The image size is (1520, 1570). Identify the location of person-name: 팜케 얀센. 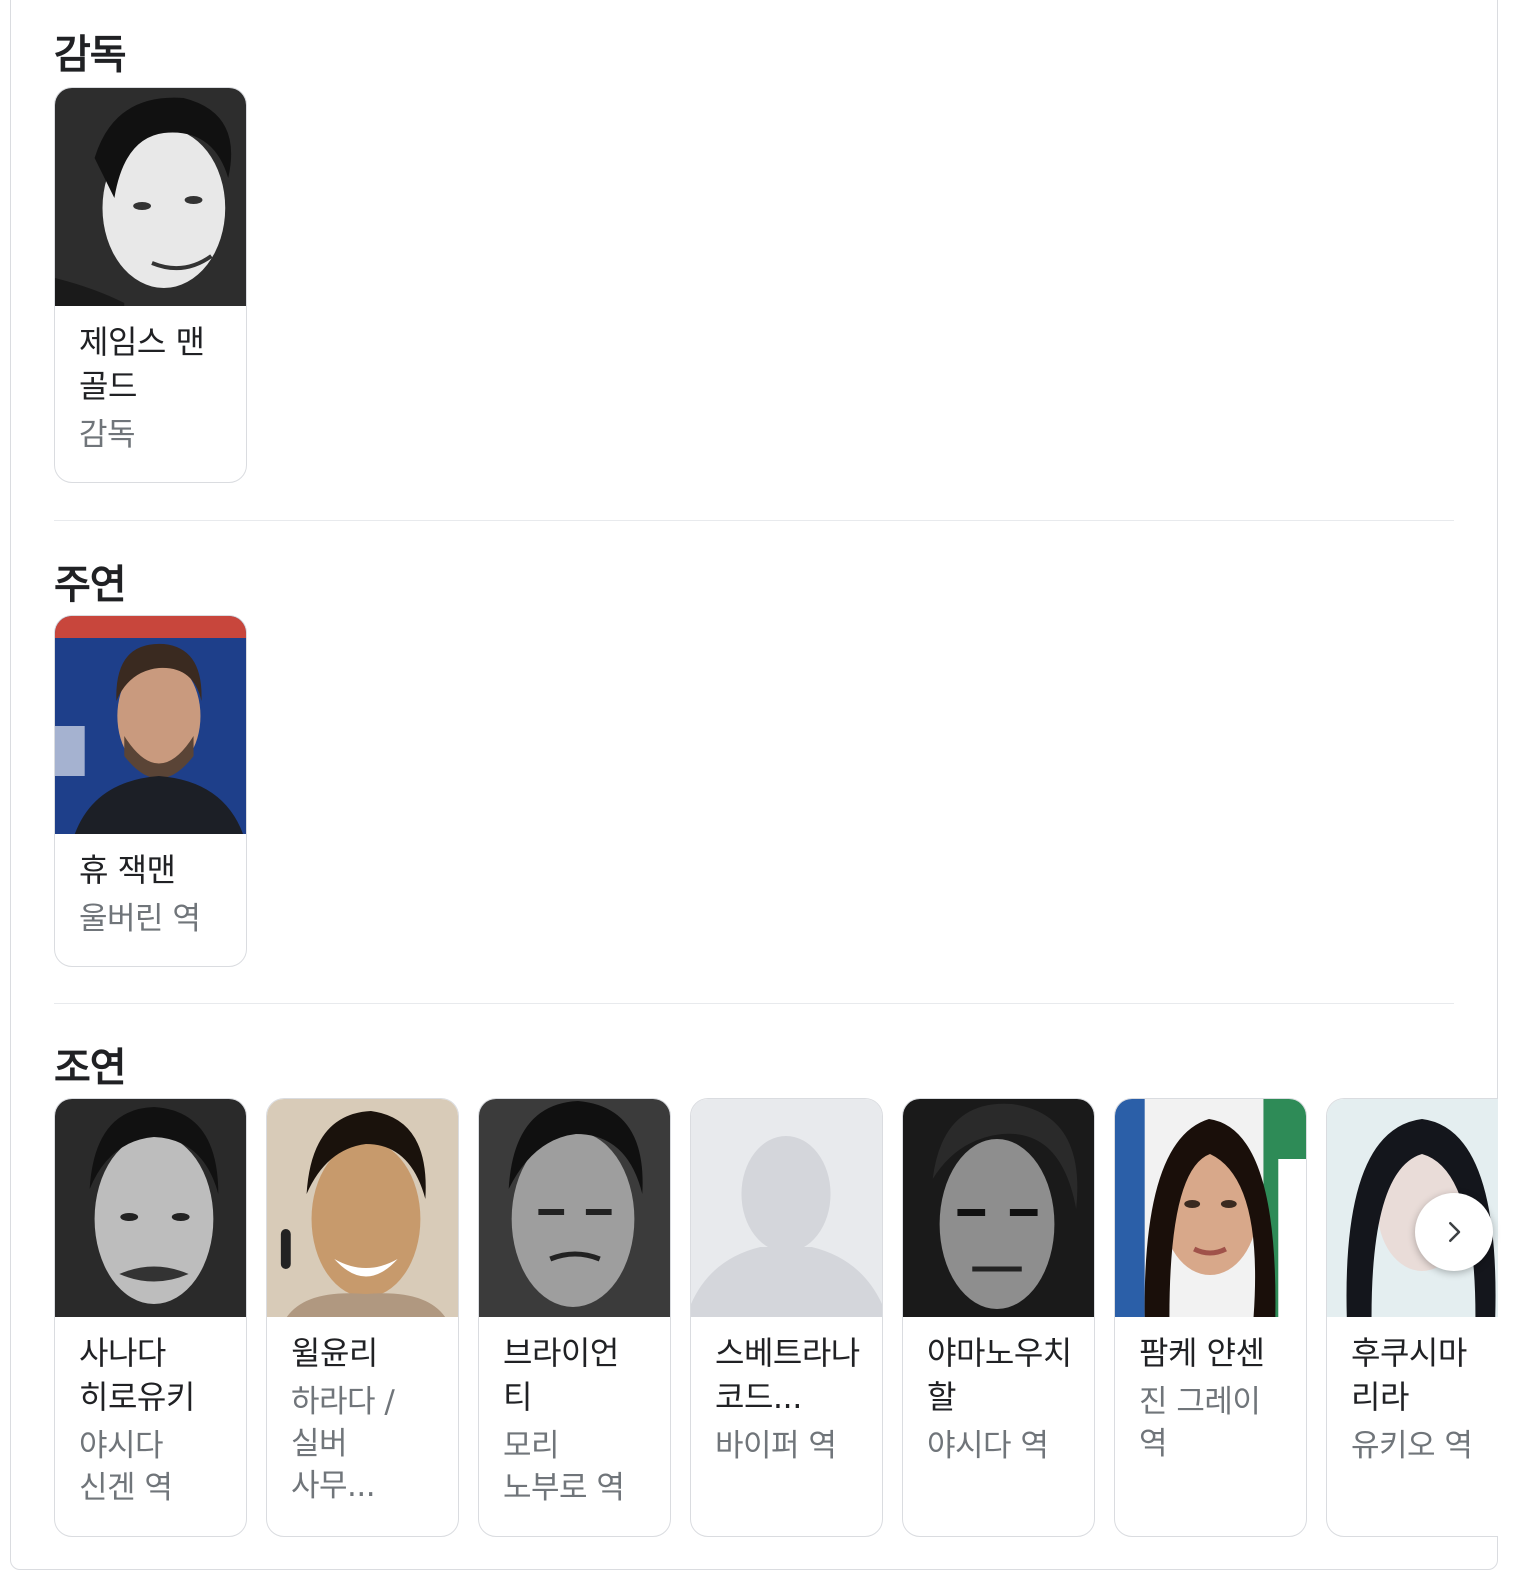
(1202, 1353).